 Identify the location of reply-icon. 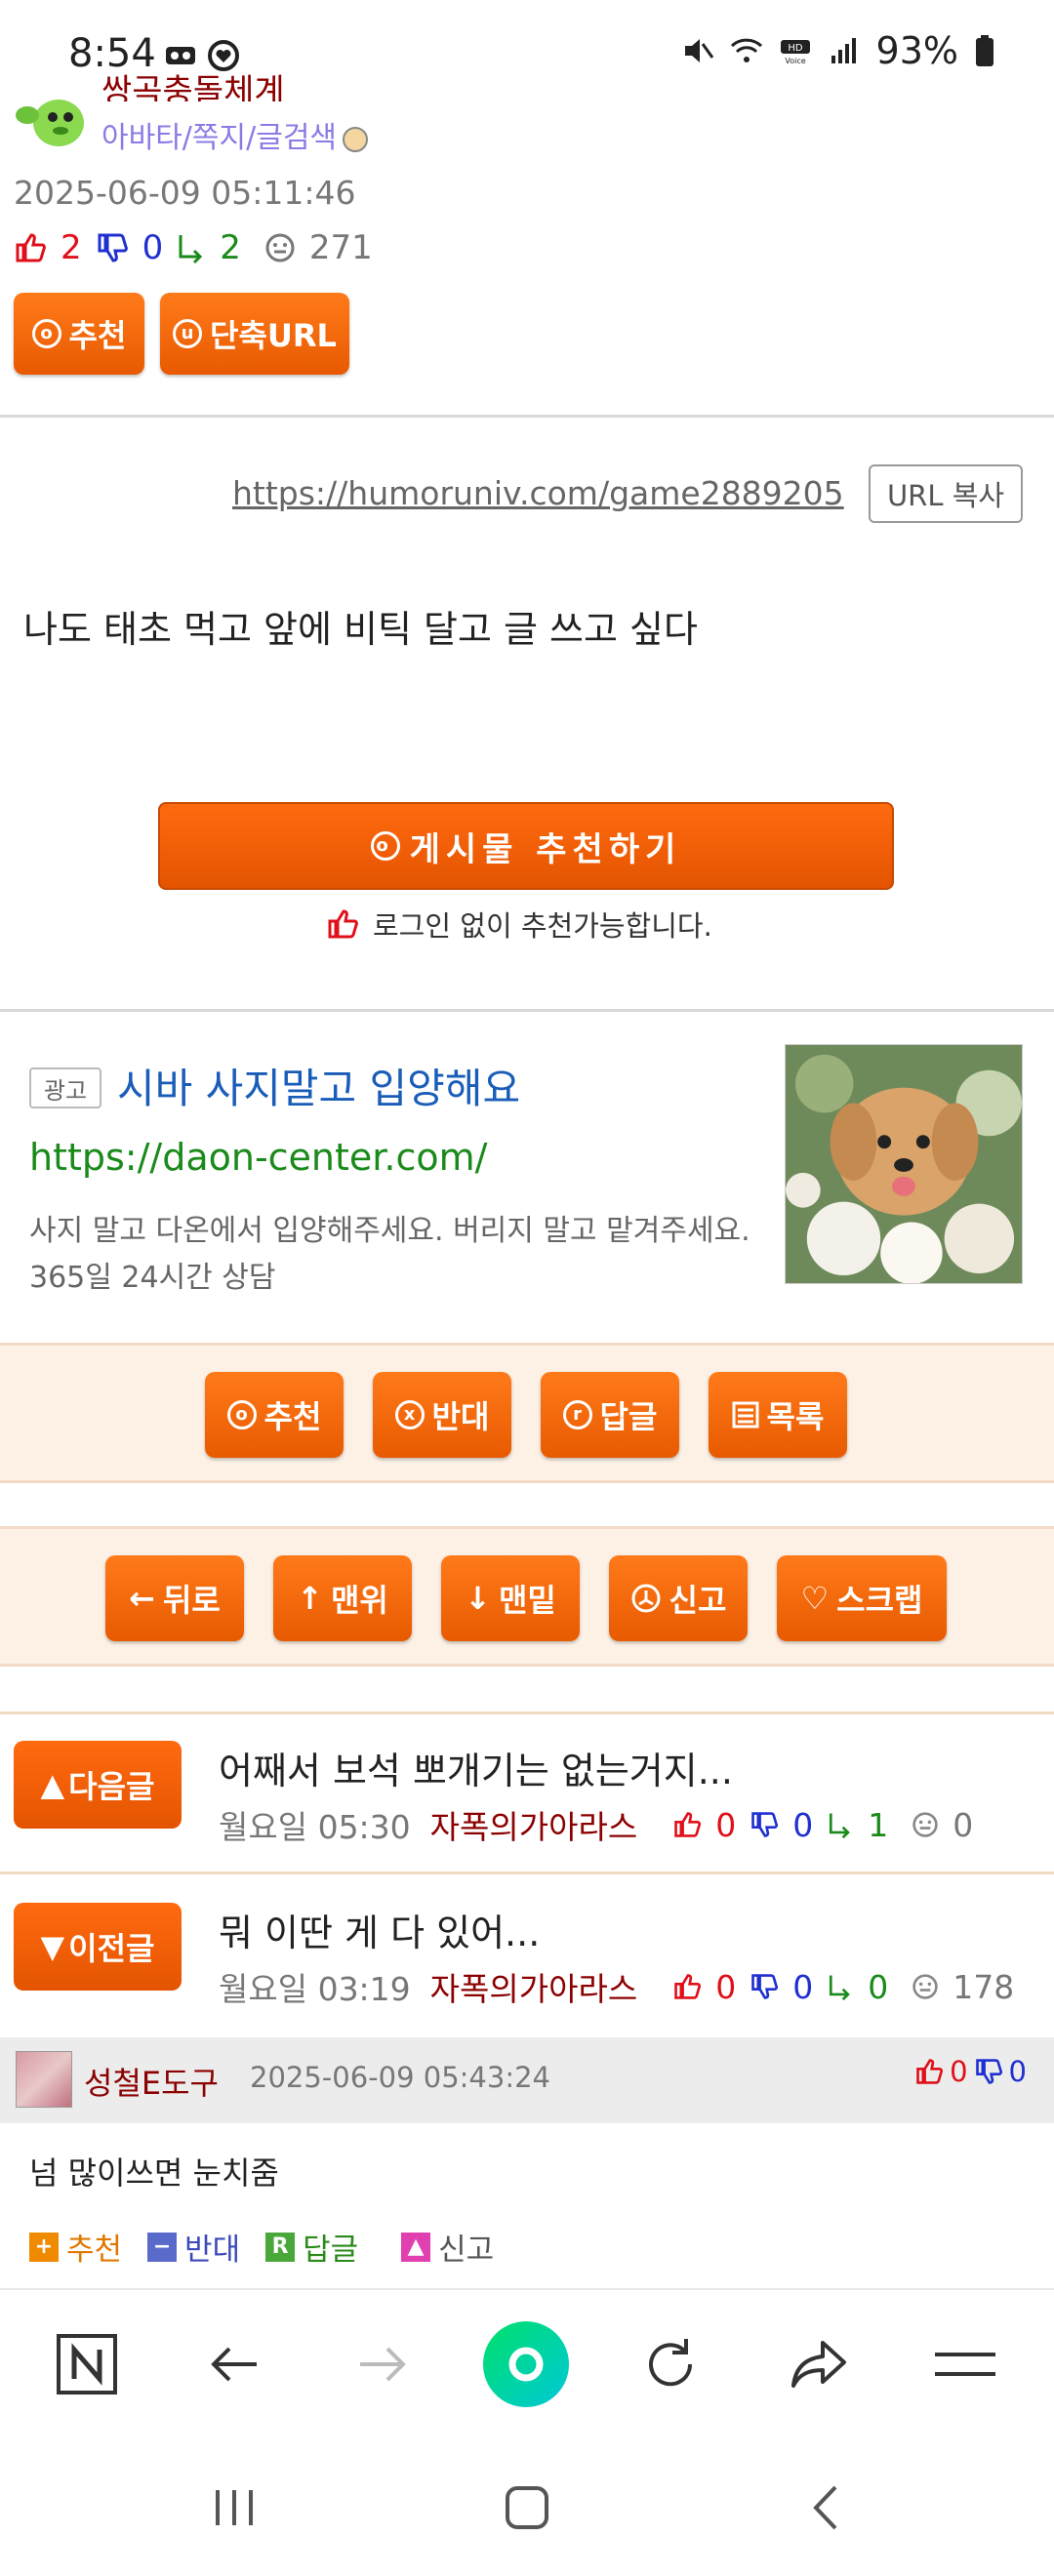
(840, 1826).